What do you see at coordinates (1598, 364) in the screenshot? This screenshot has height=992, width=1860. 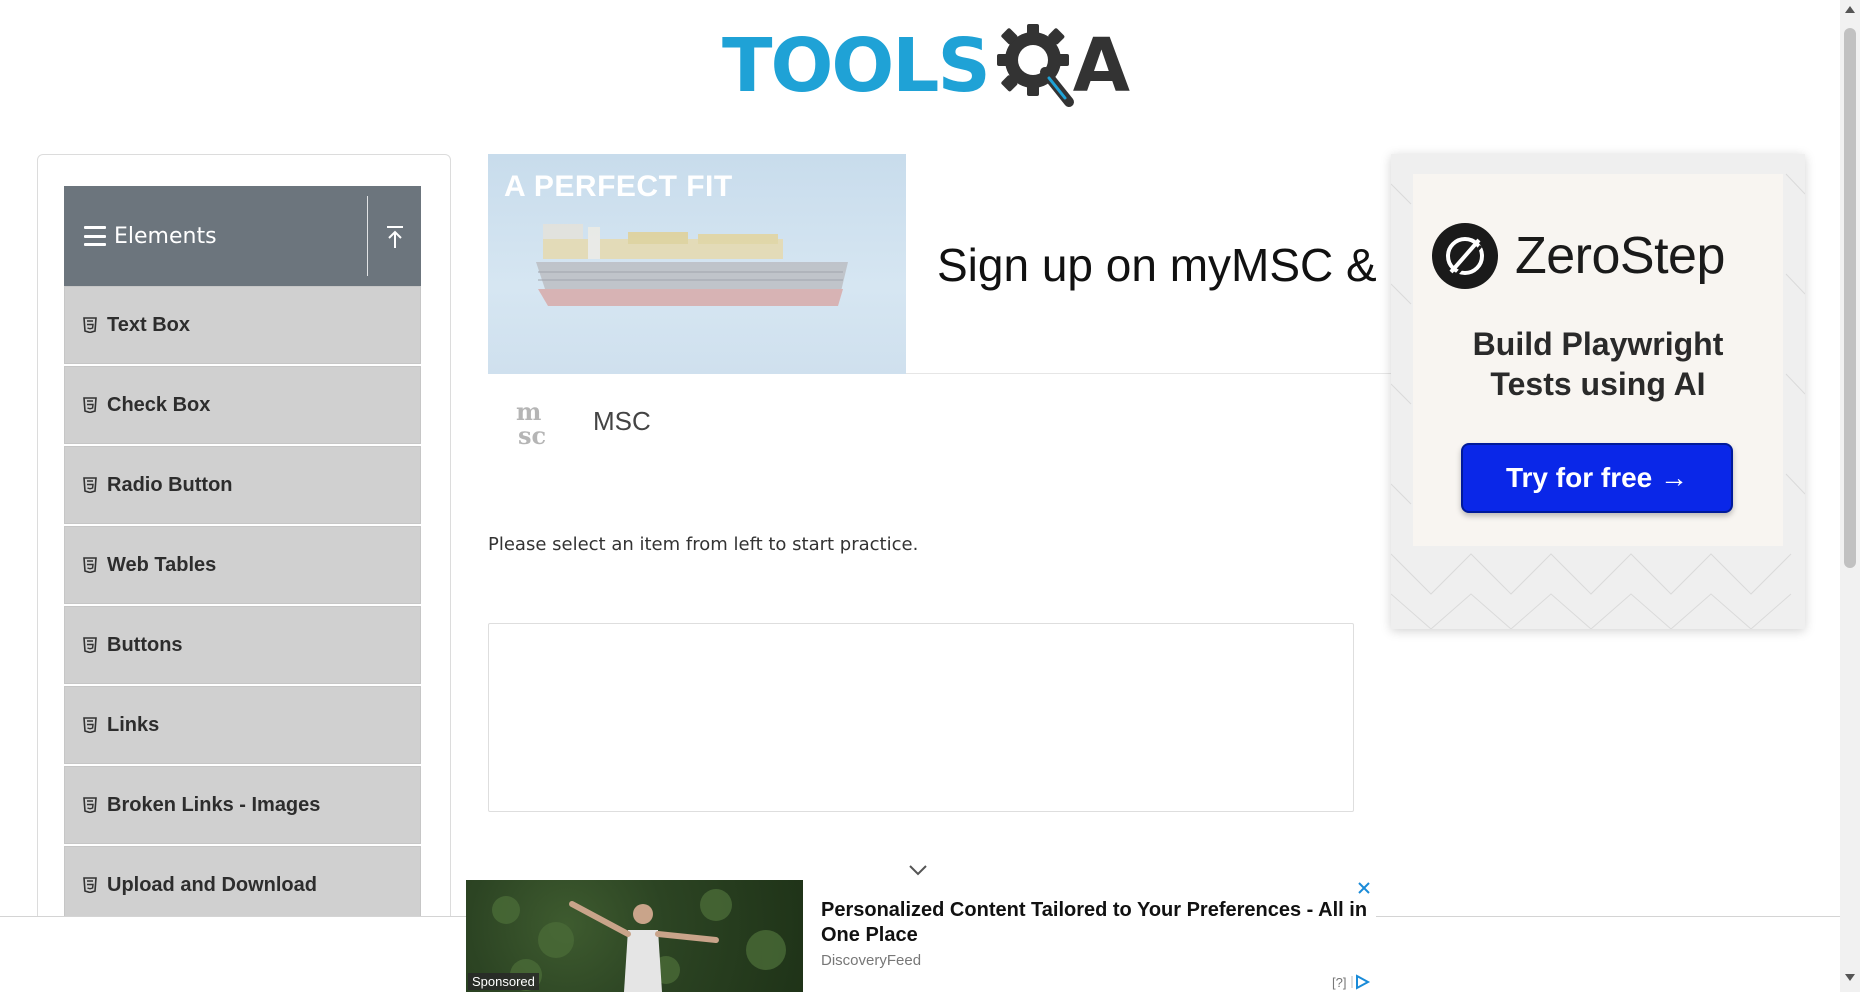 I see `zerostep-tagline: Build Playwright Tests using AI` at bounding box center [1598, 364].